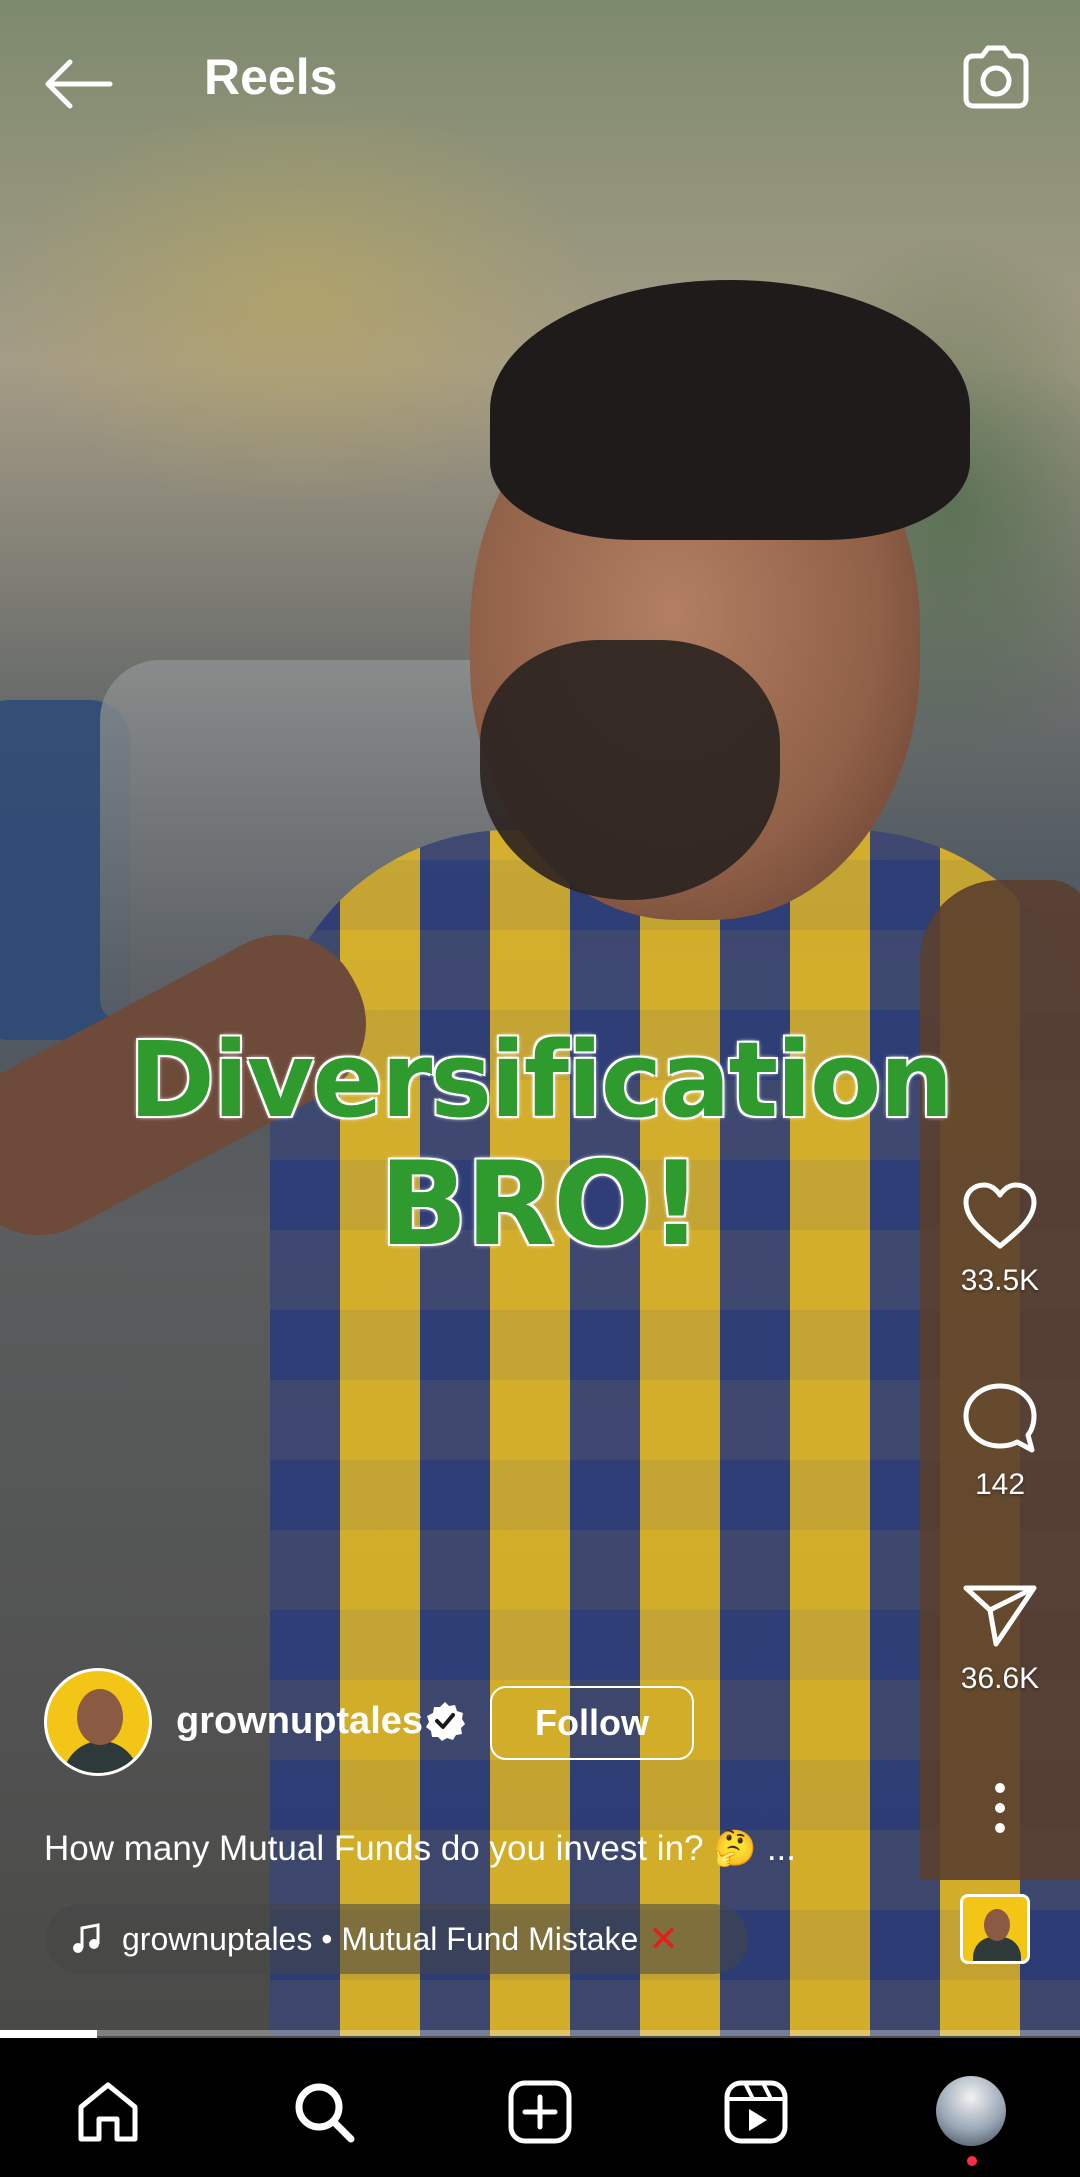 This screenshot has height=2177, width=1080. I want to click on video-progress-fill, so click(49, 2034).